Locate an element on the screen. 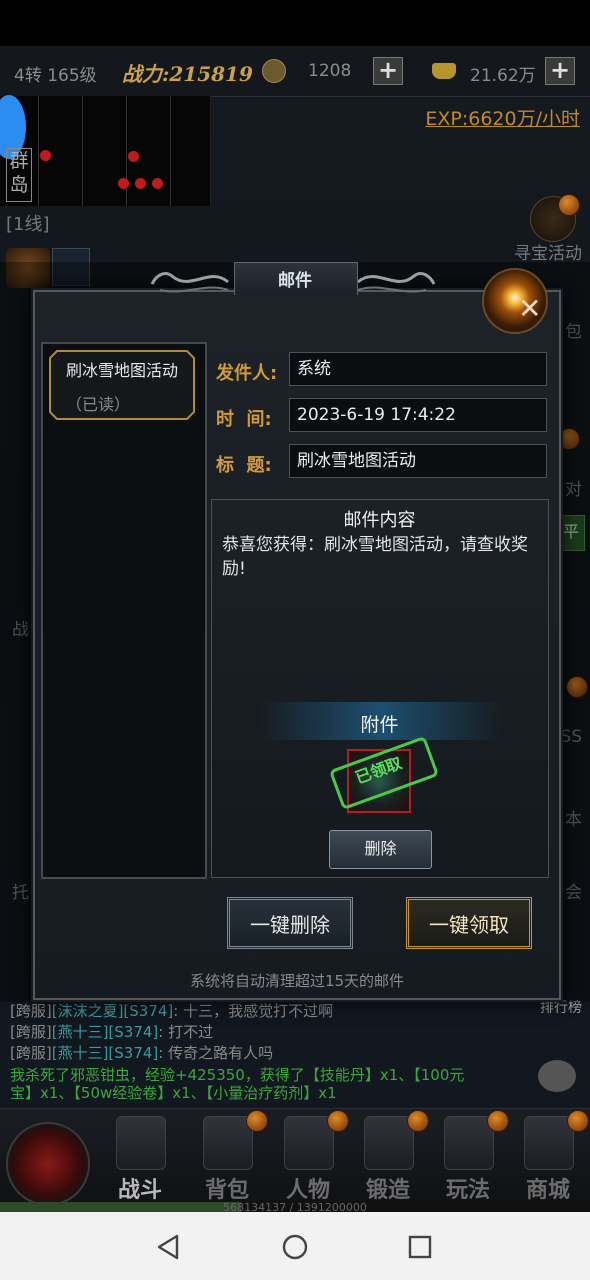 The height and width of the screenshot is (1280, 590). sender-label: 发件人: is located at coordinates (247, 373).